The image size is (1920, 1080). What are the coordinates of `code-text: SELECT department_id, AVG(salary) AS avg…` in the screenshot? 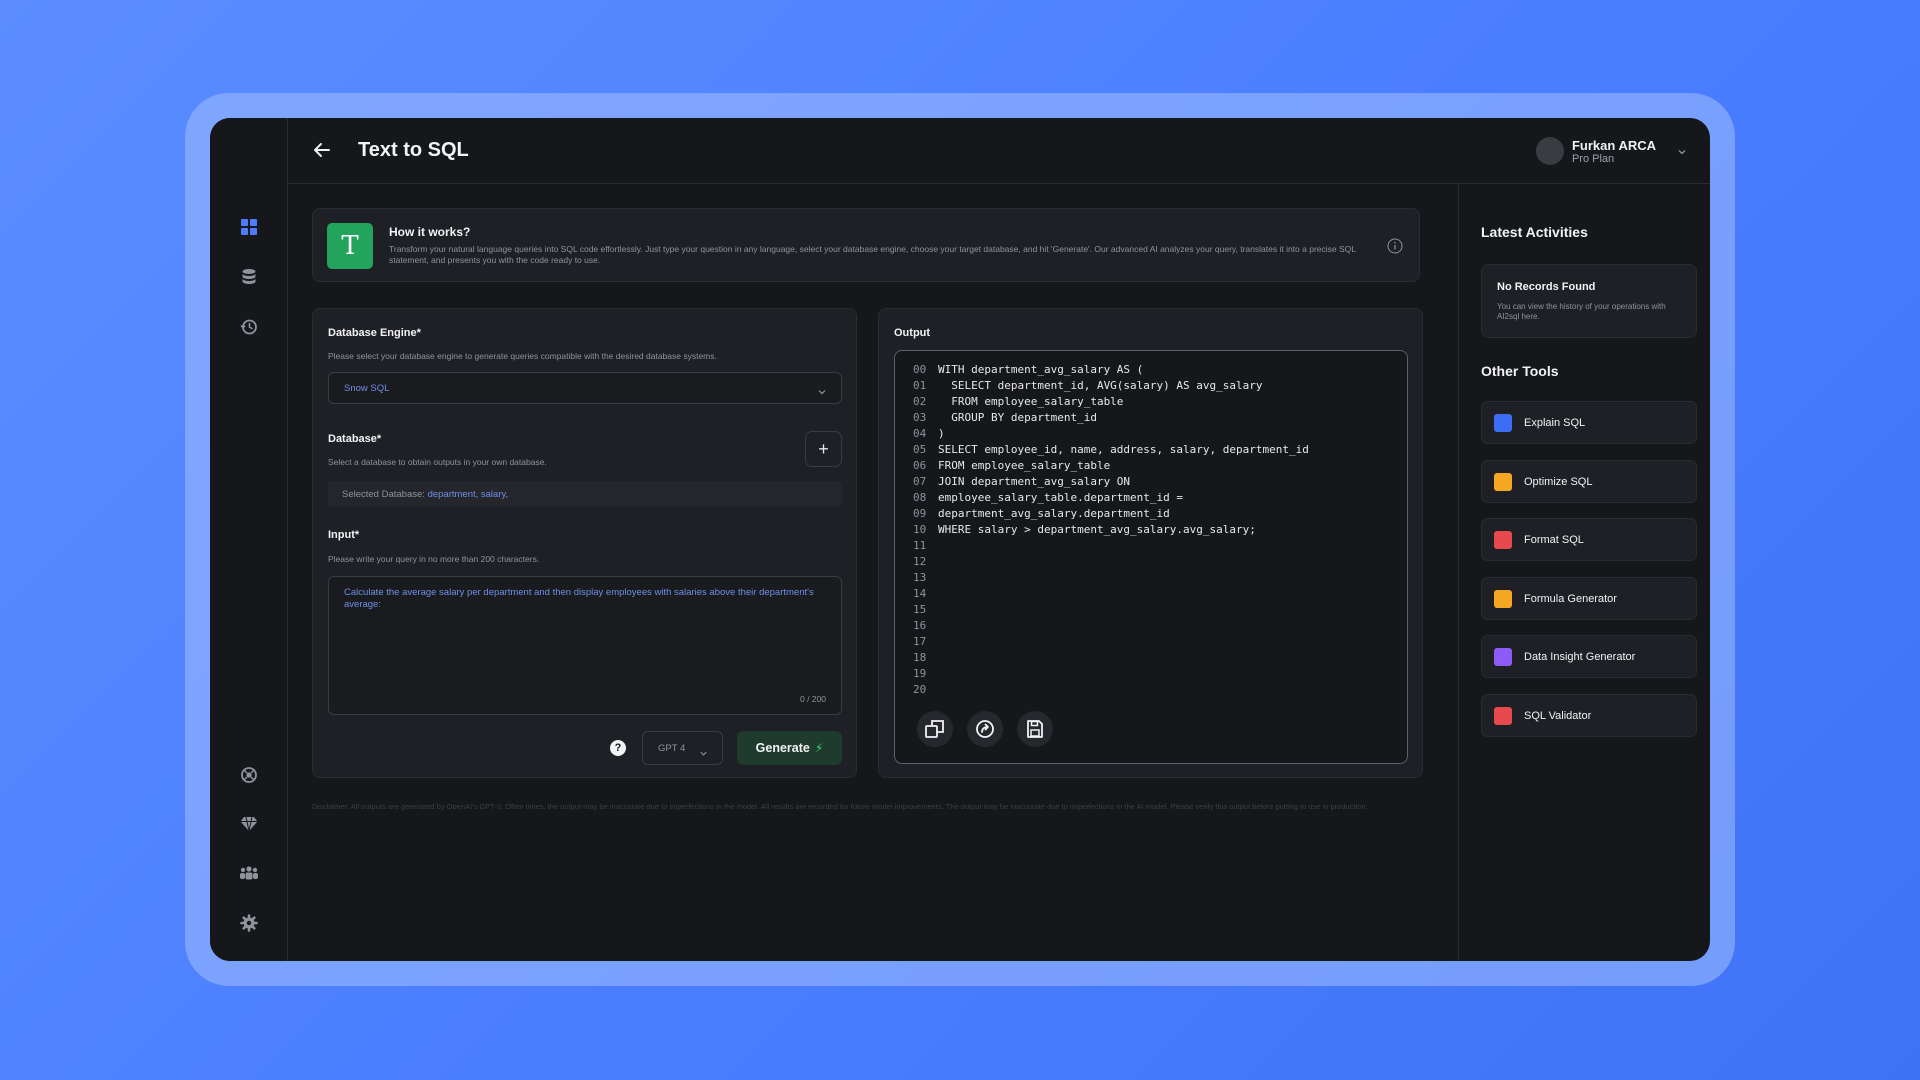 It's located at (1100, 385).